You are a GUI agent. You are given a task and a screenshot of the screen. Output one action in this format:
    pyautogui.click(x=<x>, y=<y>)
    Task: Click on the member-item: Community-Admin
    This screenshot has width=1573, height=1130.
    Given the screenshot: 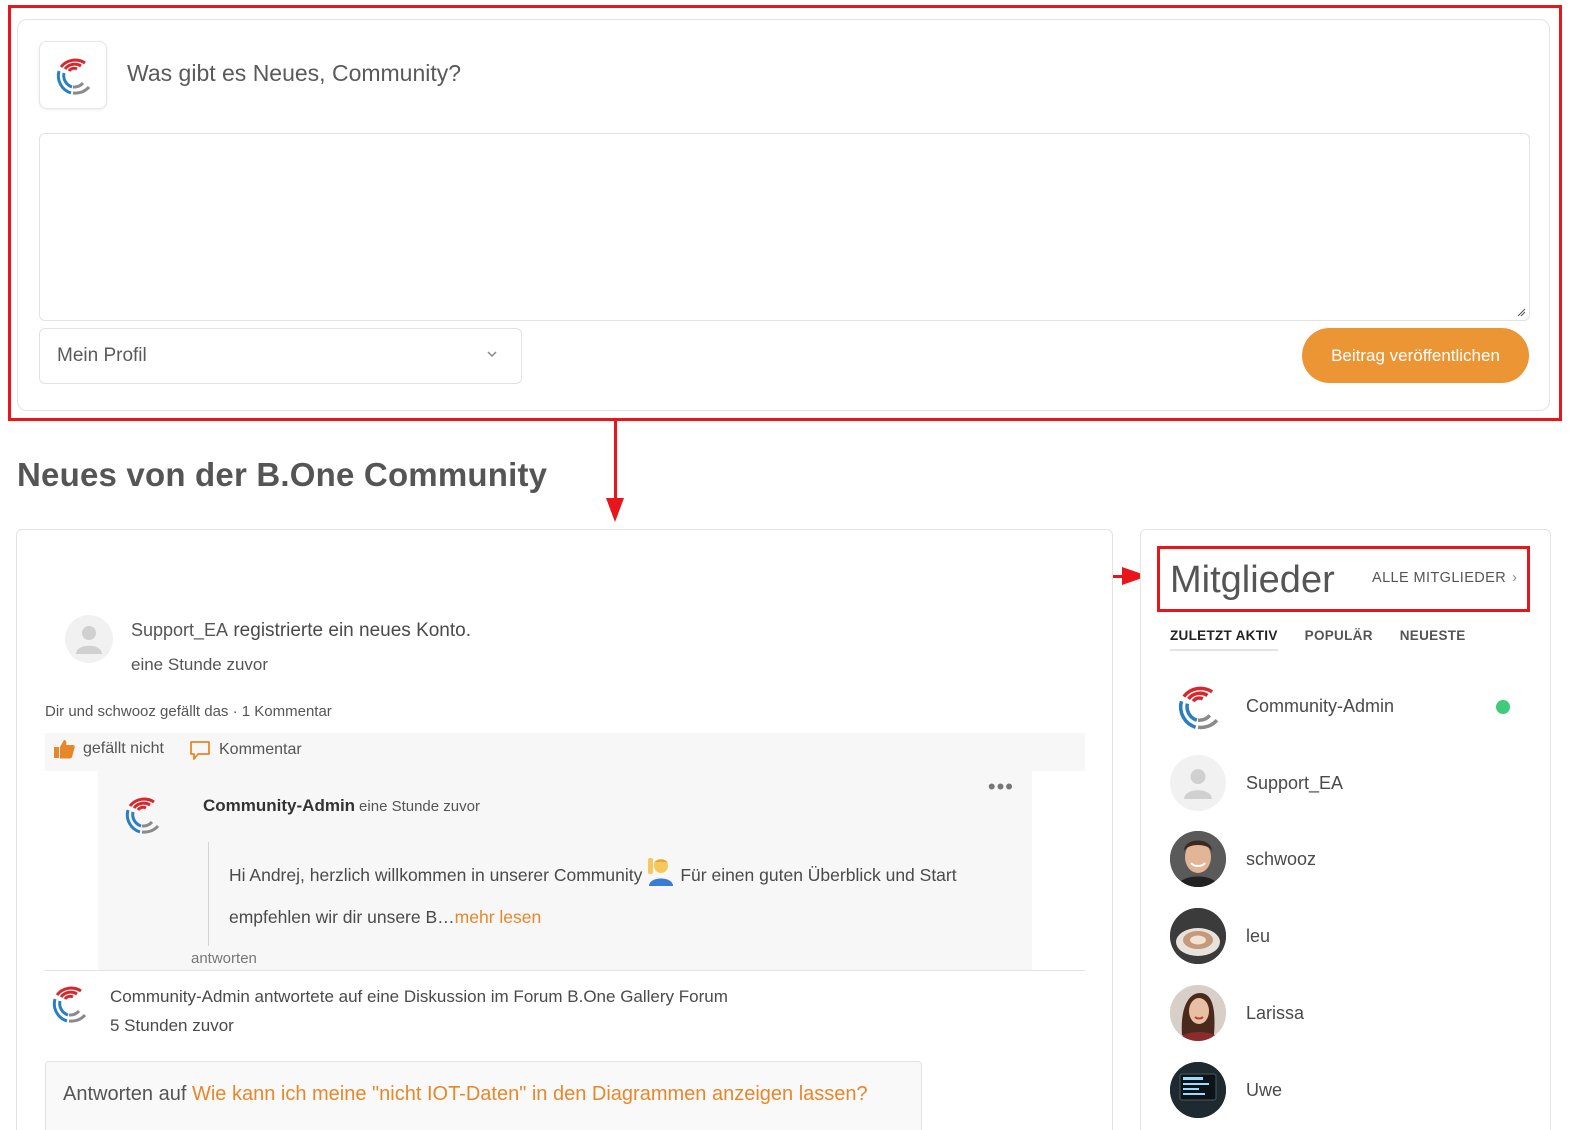 What is the action you would take?
    pyautogui.click(x=1350, y=706)
    